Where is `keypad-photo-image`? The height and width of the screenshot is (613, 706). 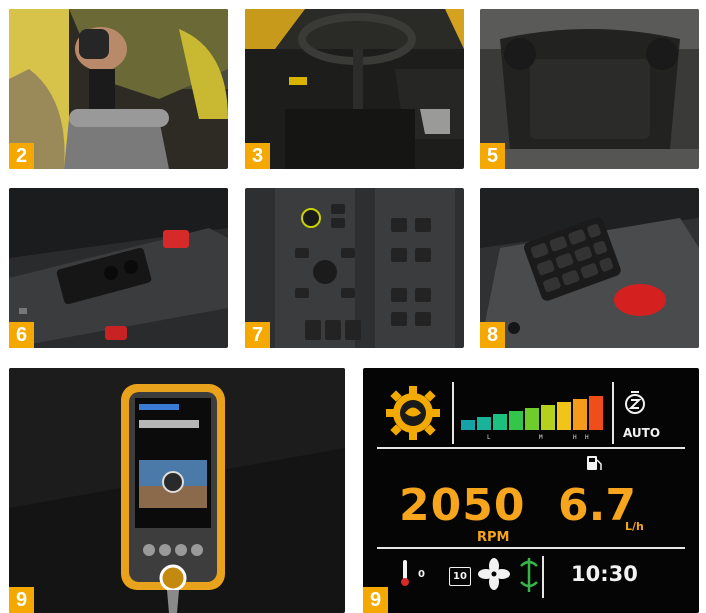
keypad-photo-image is located at coordinates (589, 268).